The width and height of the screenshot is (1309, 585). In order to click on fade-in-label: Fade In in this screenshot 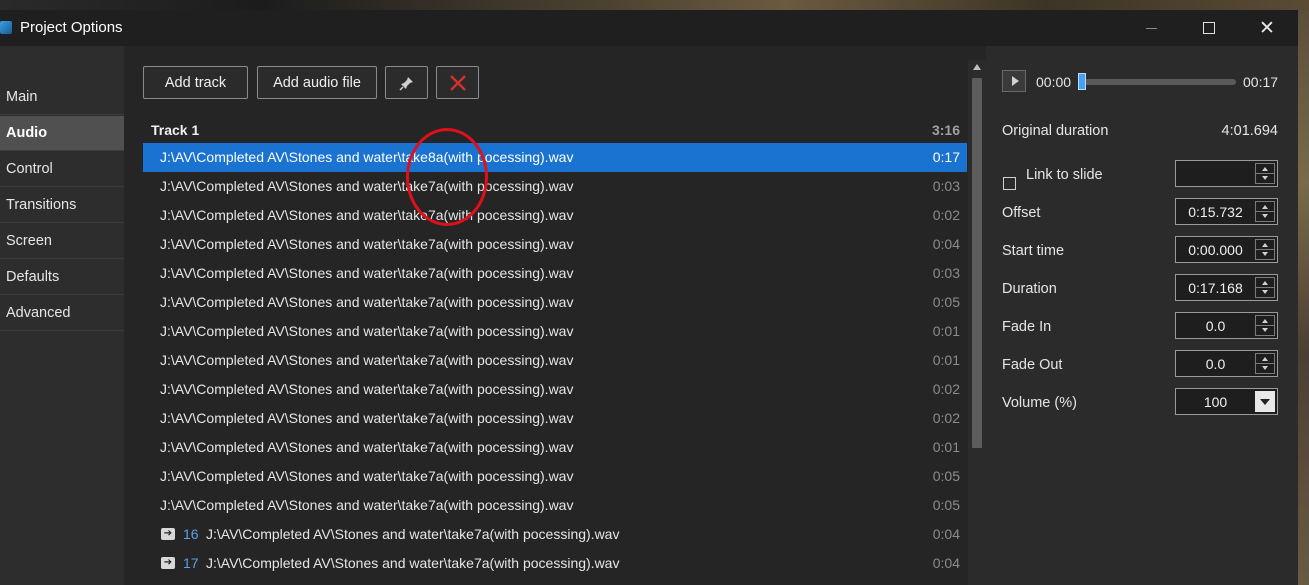, I will do `click(1027, 327)`.